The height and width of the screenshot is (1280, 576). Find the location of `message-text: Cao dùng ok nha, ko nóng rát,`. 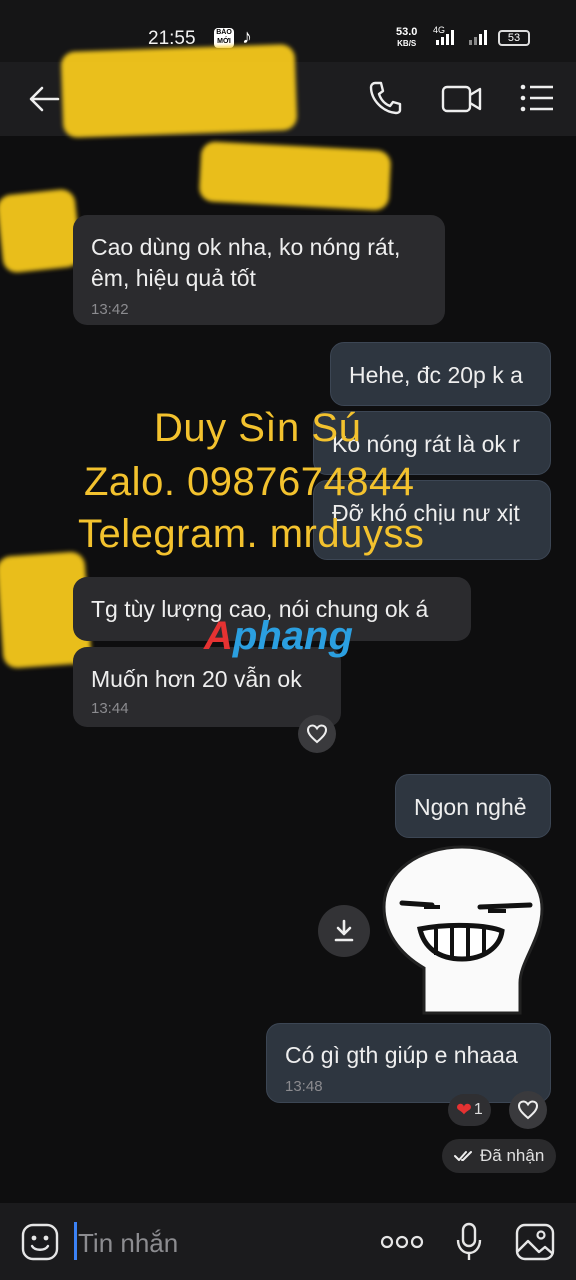

message-text: Cao dùng ok nha, ko nóng rát, is located at coordinates (246, 247).